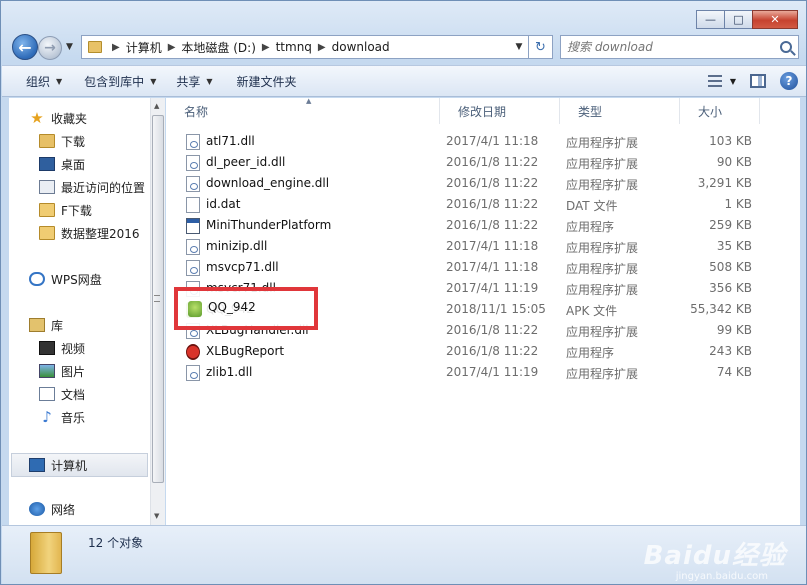  Describe the element at coordinates (482, 267) in the screenshot. I see `file-row: msvcp71.dll 2017/4/1 11:18 应用程序扩展 508 KB` at that location.